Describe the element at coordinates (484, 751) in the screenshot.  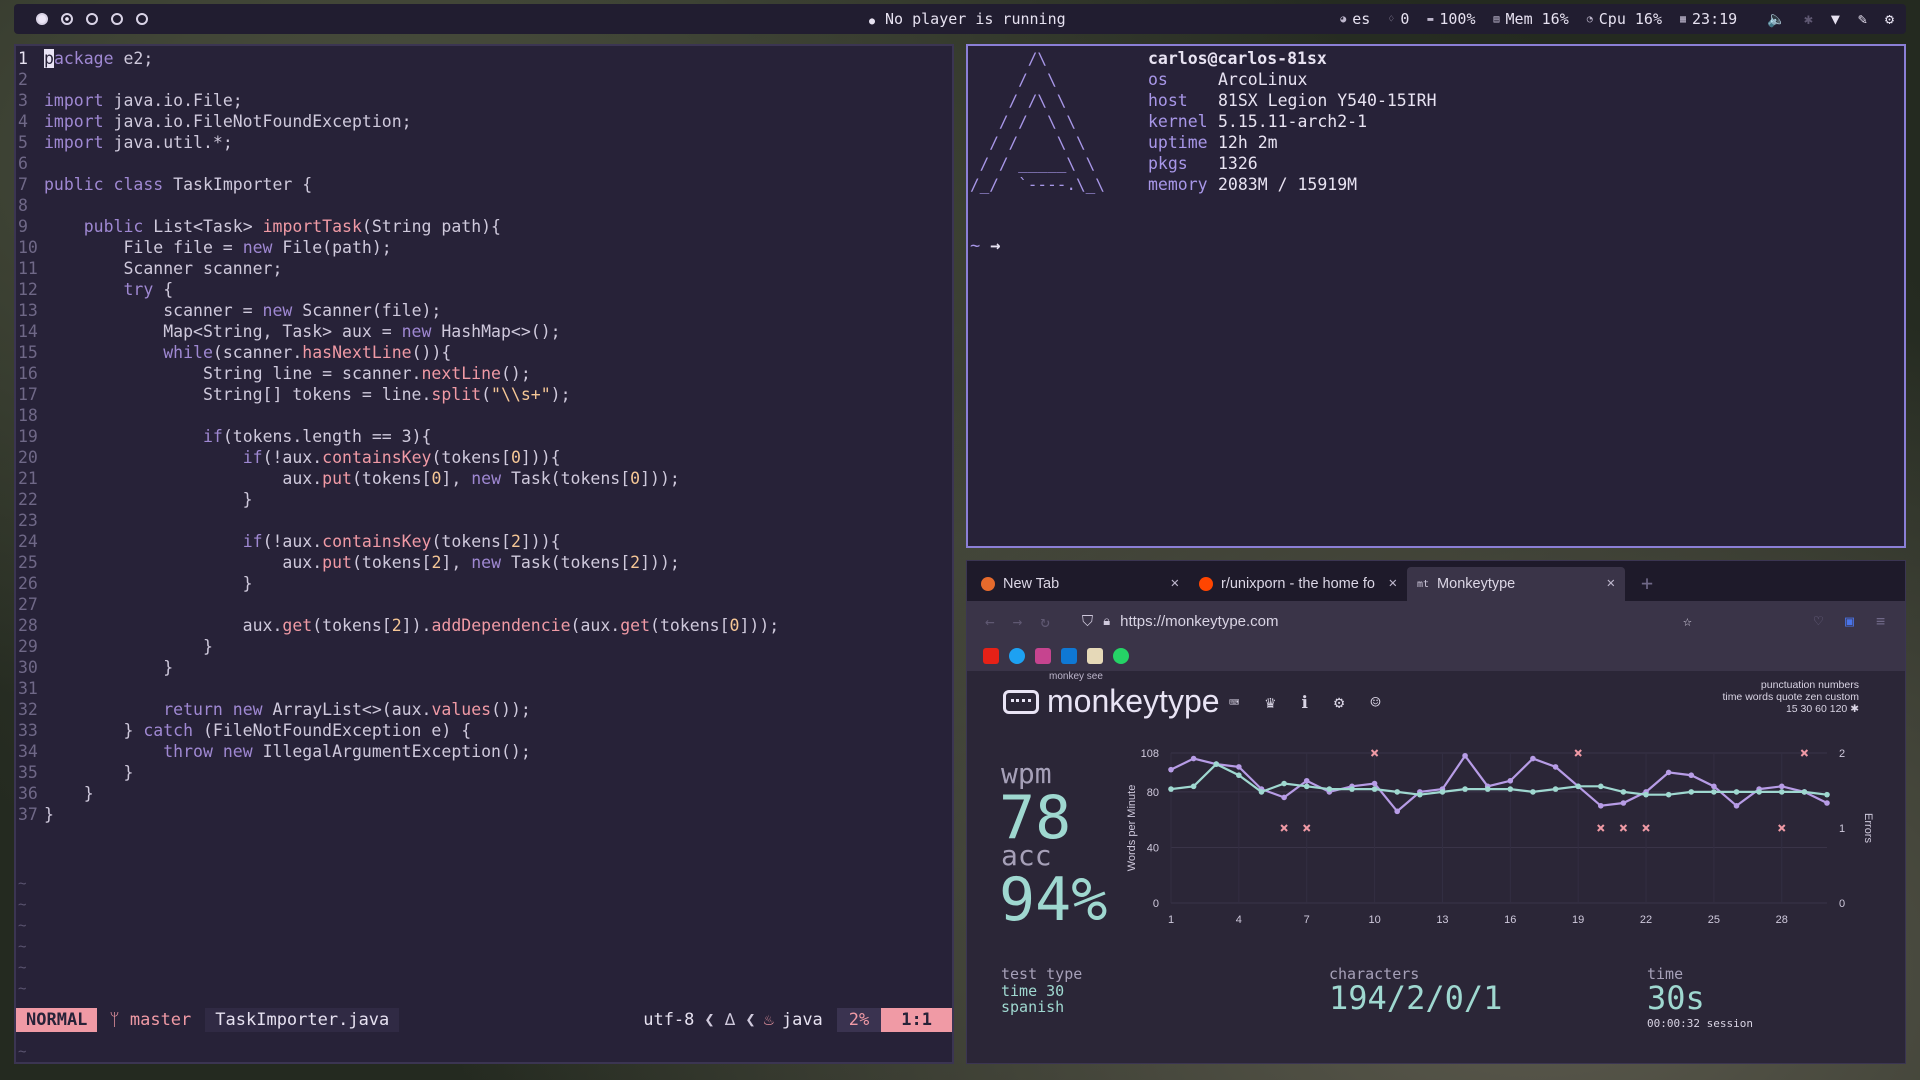
I see `code-line: 34 throw new IllegalArgumentException();` at that location.